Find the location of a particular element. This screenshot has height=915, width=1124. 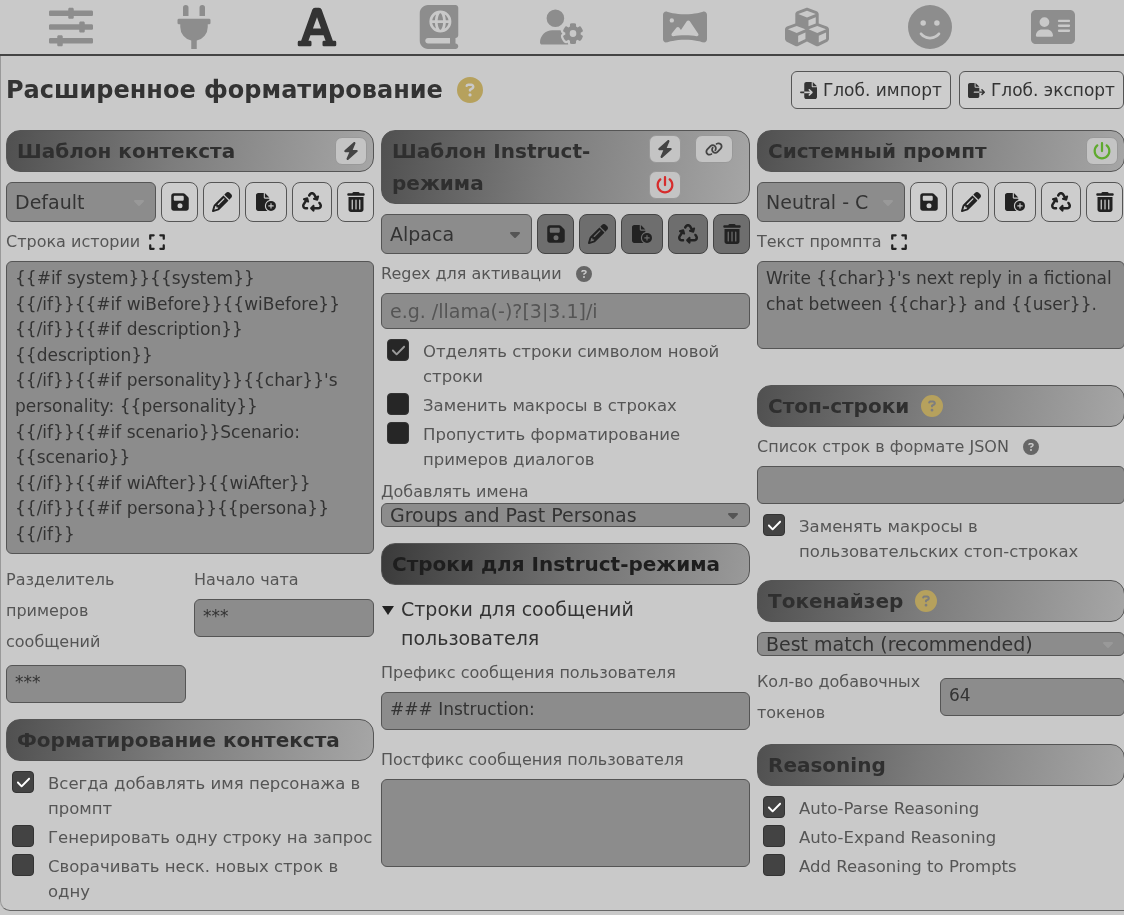

section-header: Токенайзер is located at coordinates (940, 601).